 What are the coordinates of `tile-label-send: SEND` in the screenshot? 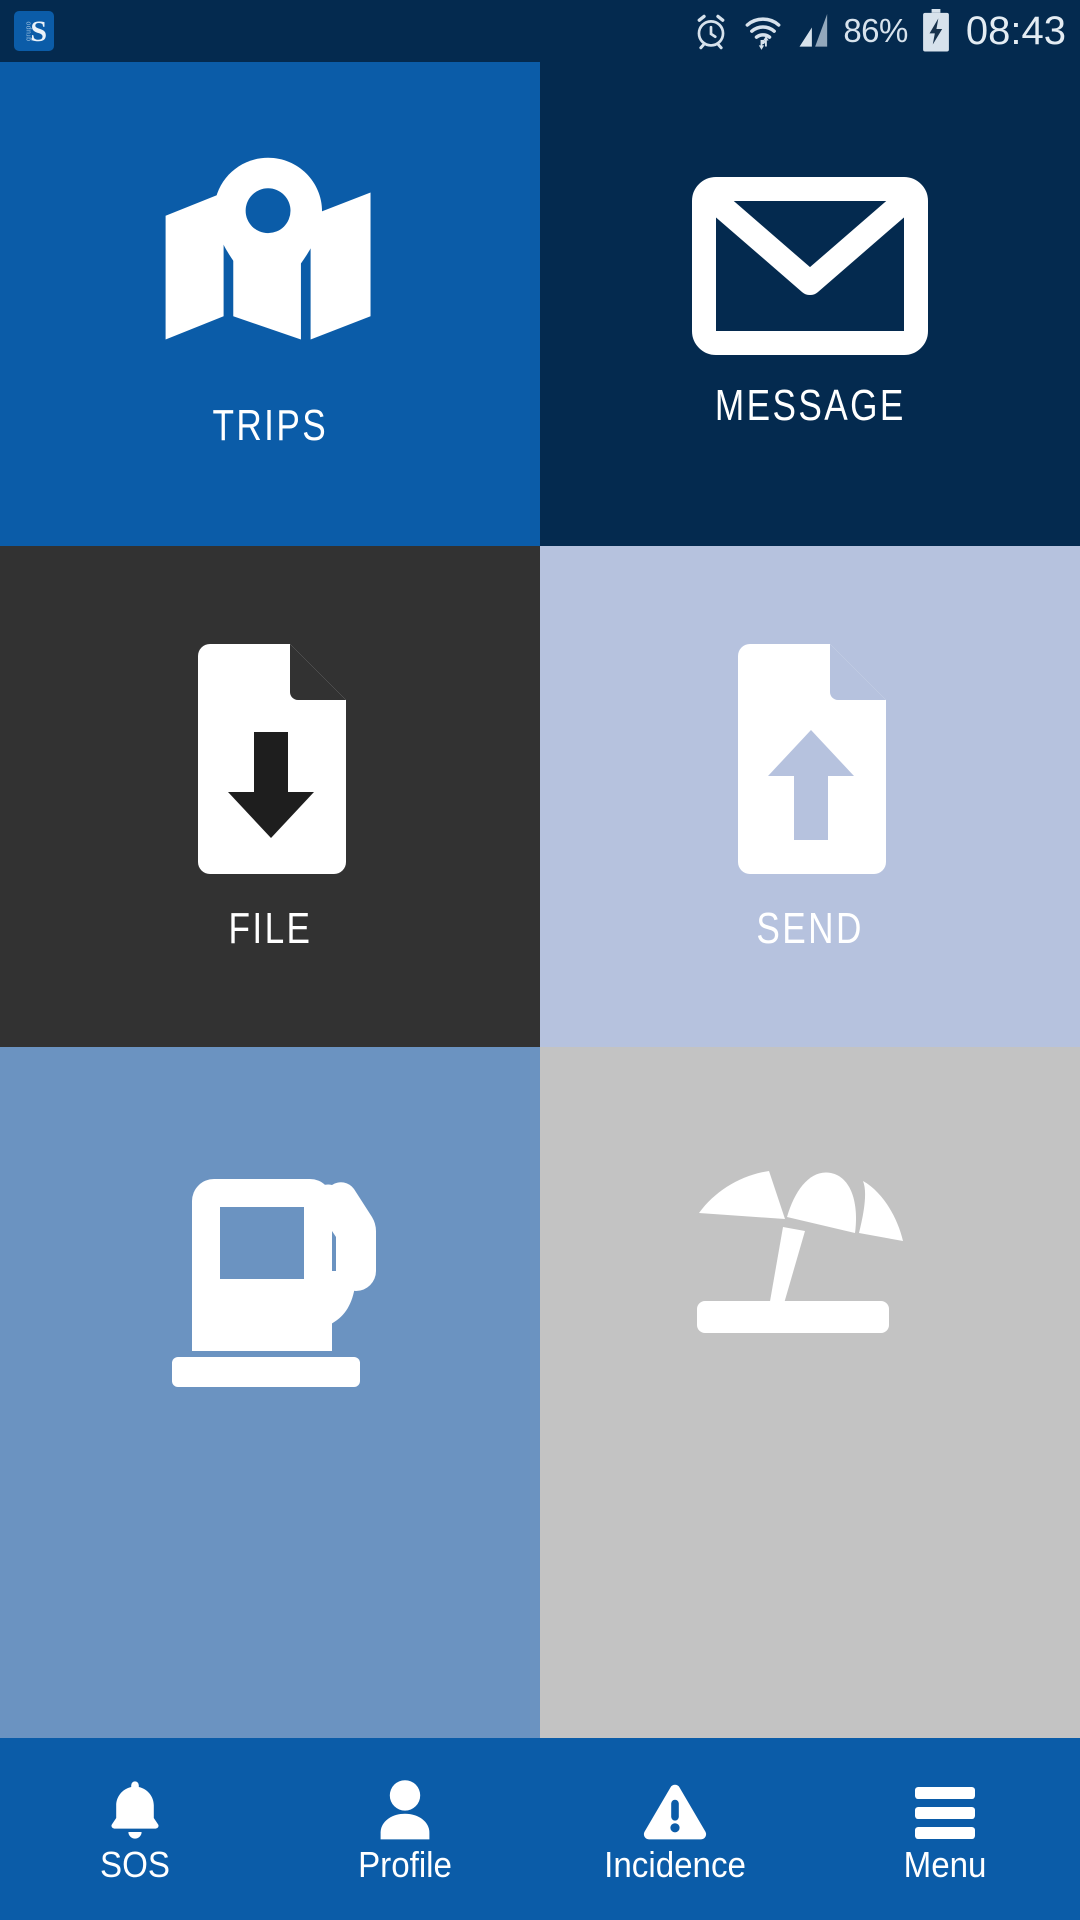 It's located at (810, 928).